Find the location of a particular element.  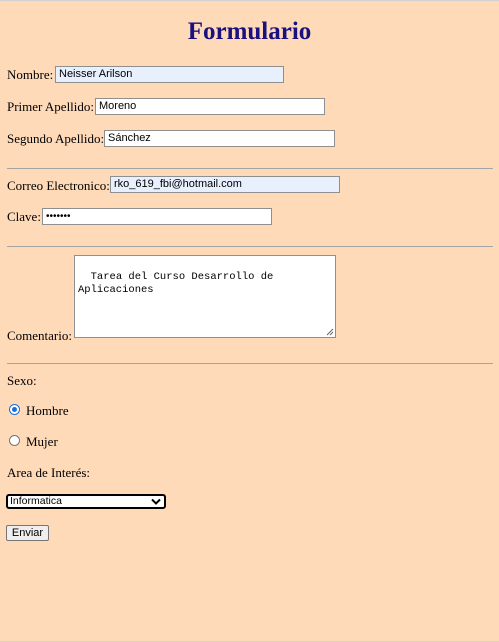

radio-hombre is located at coordinates (14, 409).